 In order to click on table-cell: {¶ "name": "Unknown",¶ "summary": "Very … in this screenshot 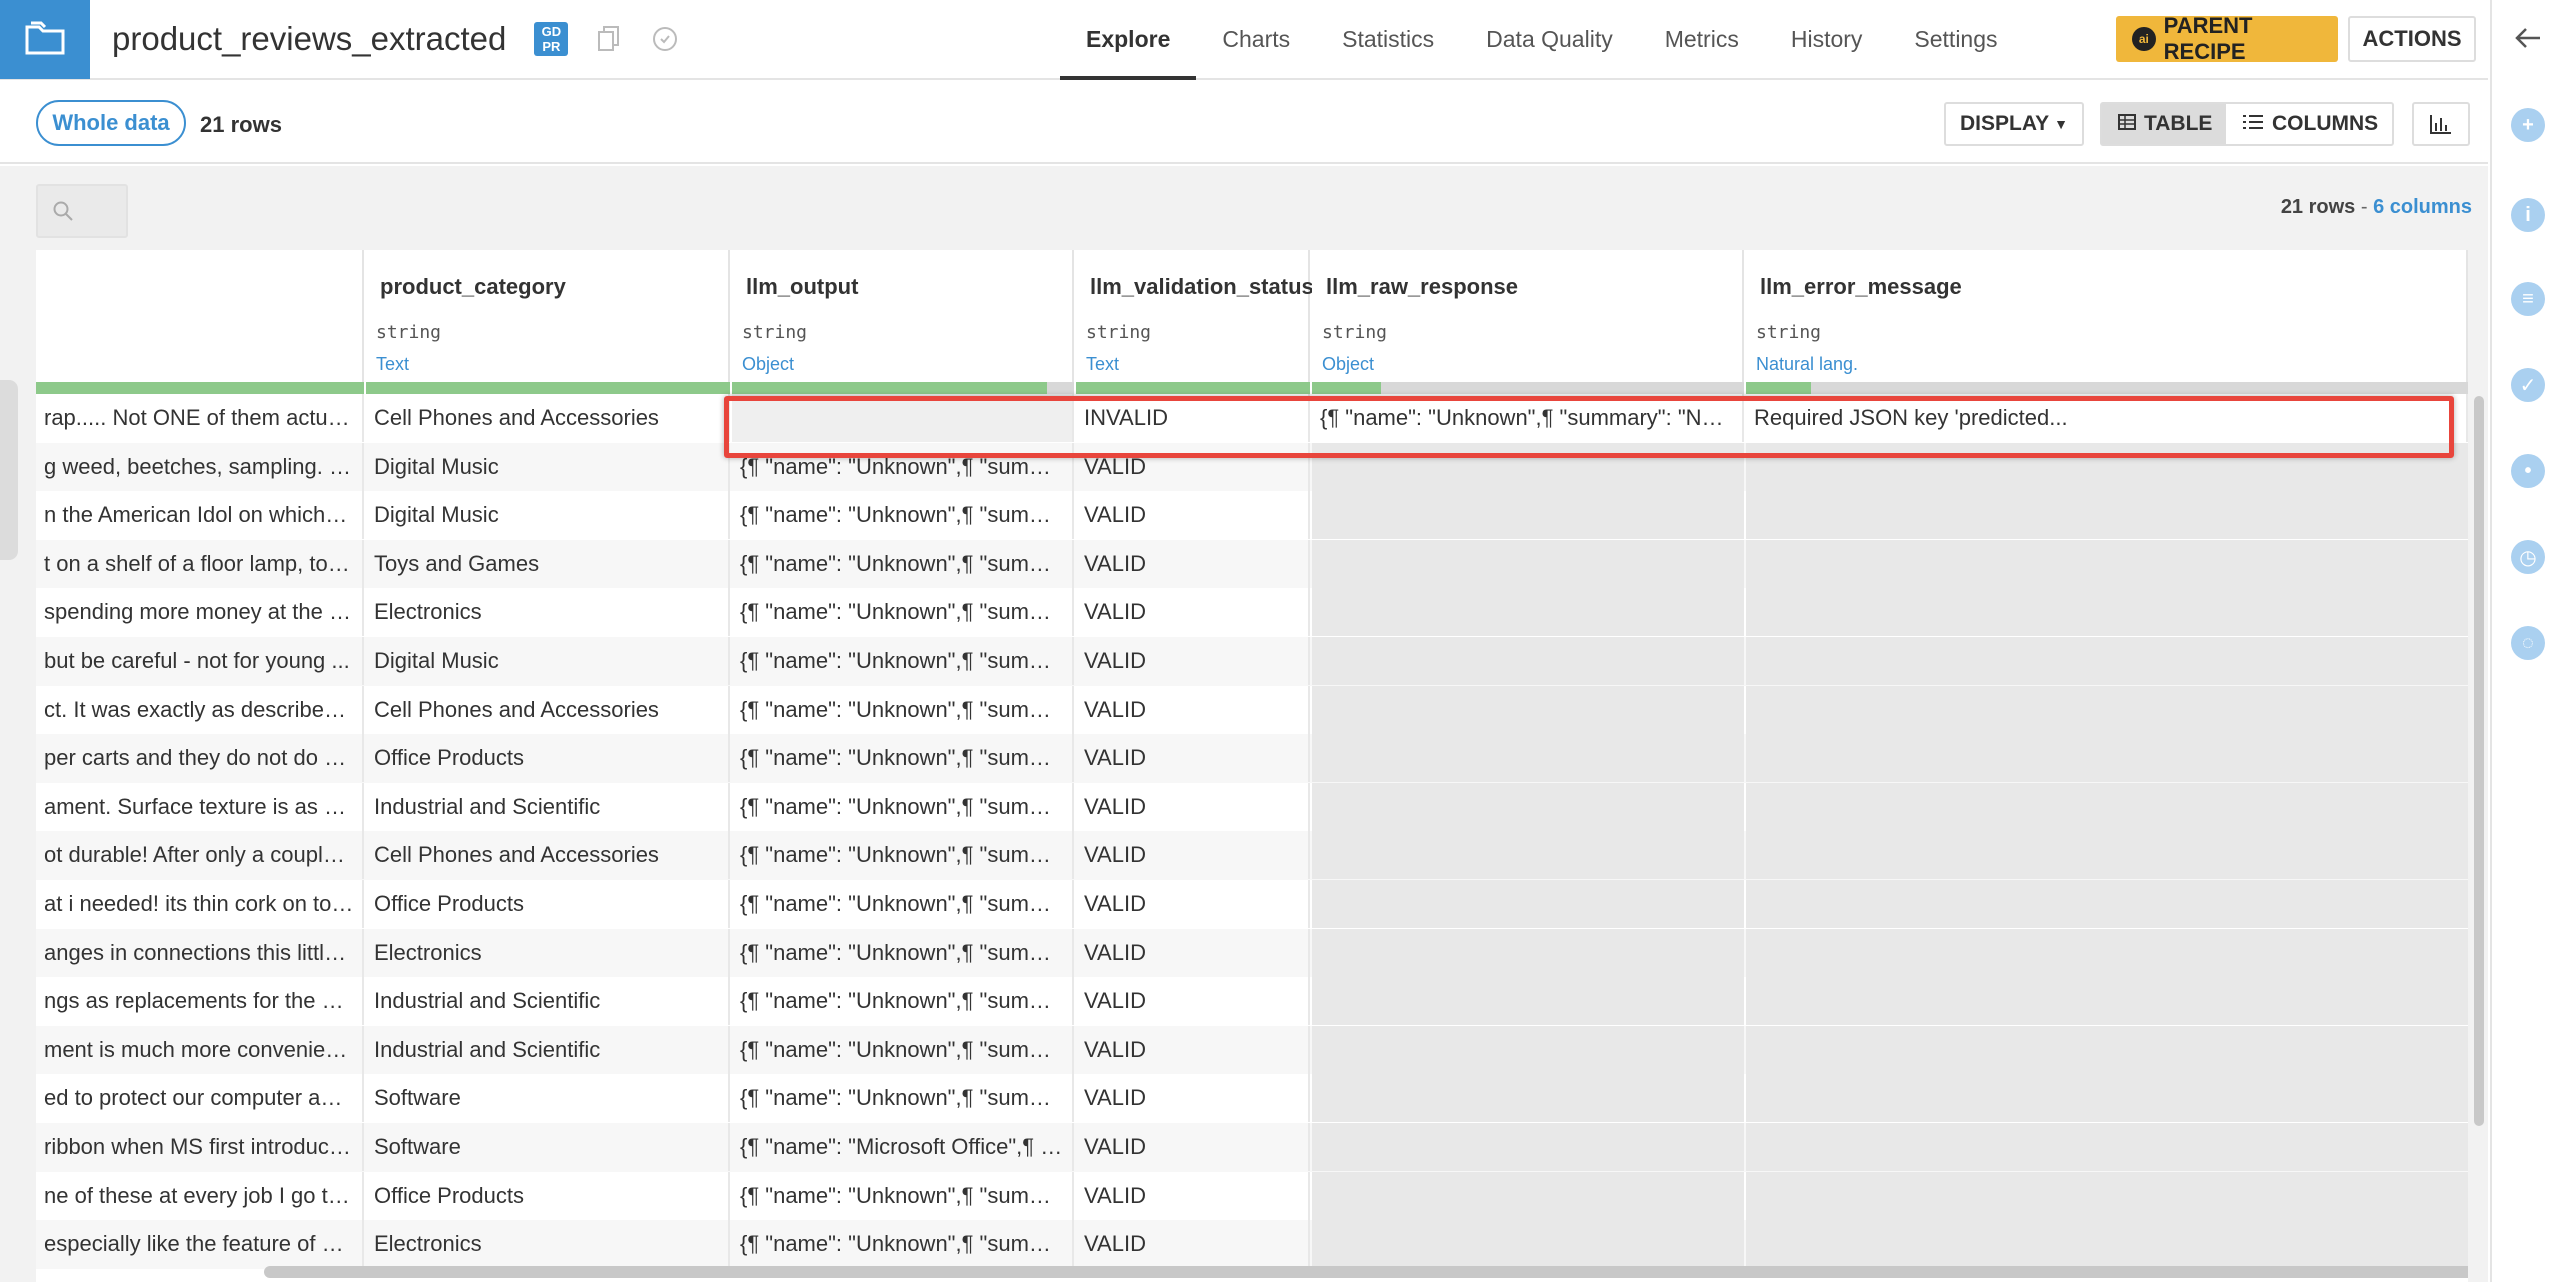, I will do `click(903, 806)`.